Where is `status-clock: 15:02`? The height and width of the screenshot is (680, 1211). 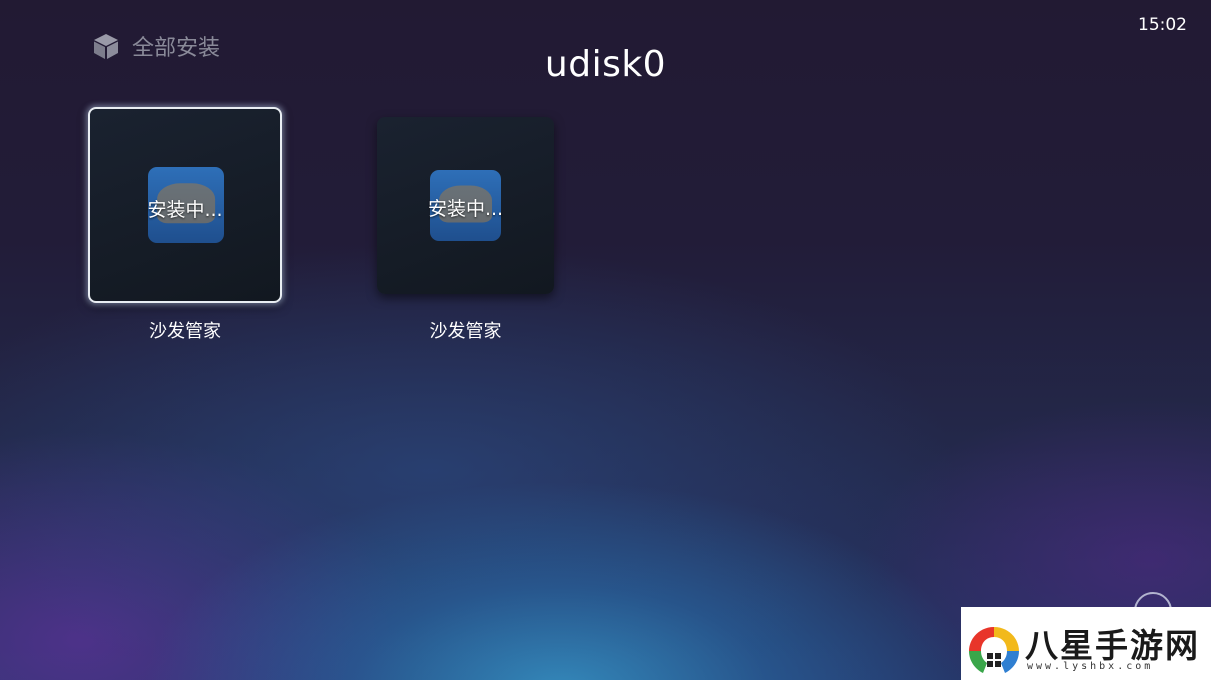
status-clock: 15:02 is located at coordinates (1162, 25).